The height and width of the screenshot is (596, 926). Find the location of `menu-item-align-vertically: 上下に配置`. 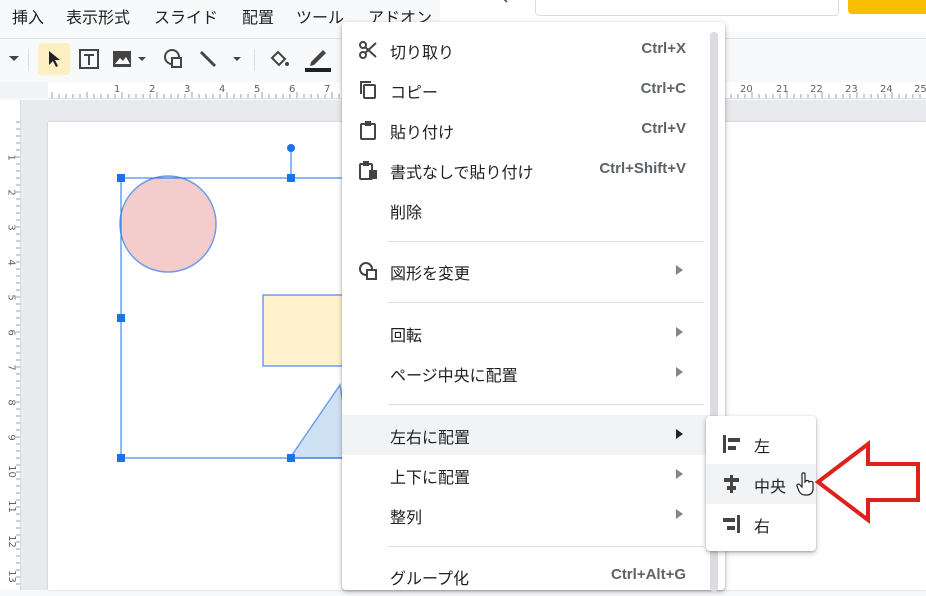

menu-item-align-vertically: 上下に配置 is located at coordinates (526, 475).